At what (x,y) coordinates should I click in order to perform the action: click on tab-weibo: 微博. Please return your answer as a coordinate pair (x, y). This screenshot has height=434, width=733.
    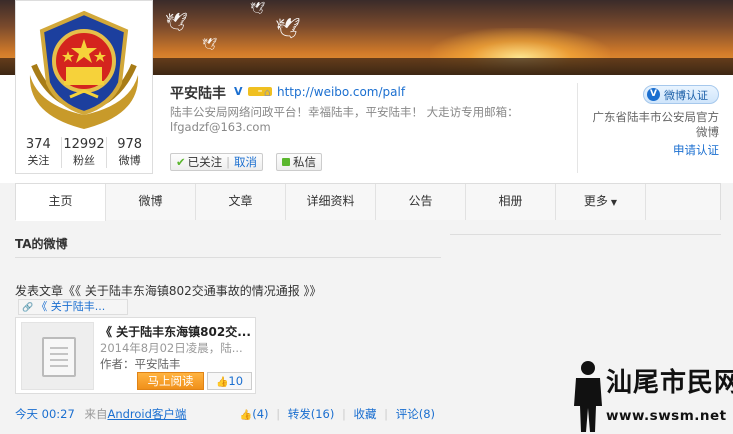
    Looking at the image, I should click on (151, 202).